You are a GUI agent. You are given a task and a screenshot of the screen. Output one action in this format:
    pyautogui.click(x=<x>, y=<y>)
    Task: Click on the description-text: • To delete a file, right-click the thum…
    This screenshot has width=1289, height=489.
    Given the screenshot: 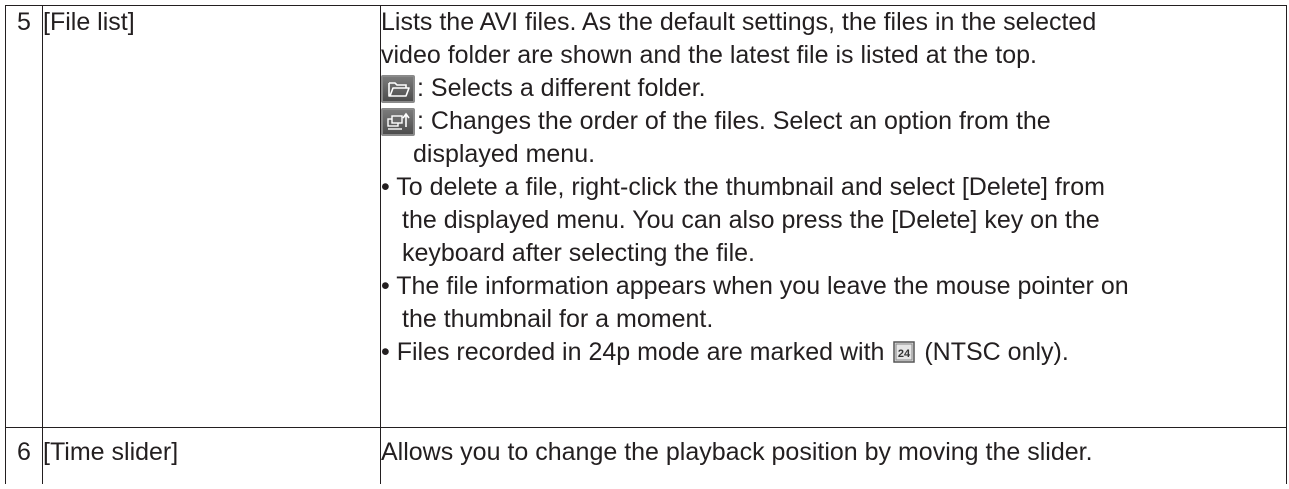 What is the action you would take?
    pyautogui.click(x=743, y=187)
    